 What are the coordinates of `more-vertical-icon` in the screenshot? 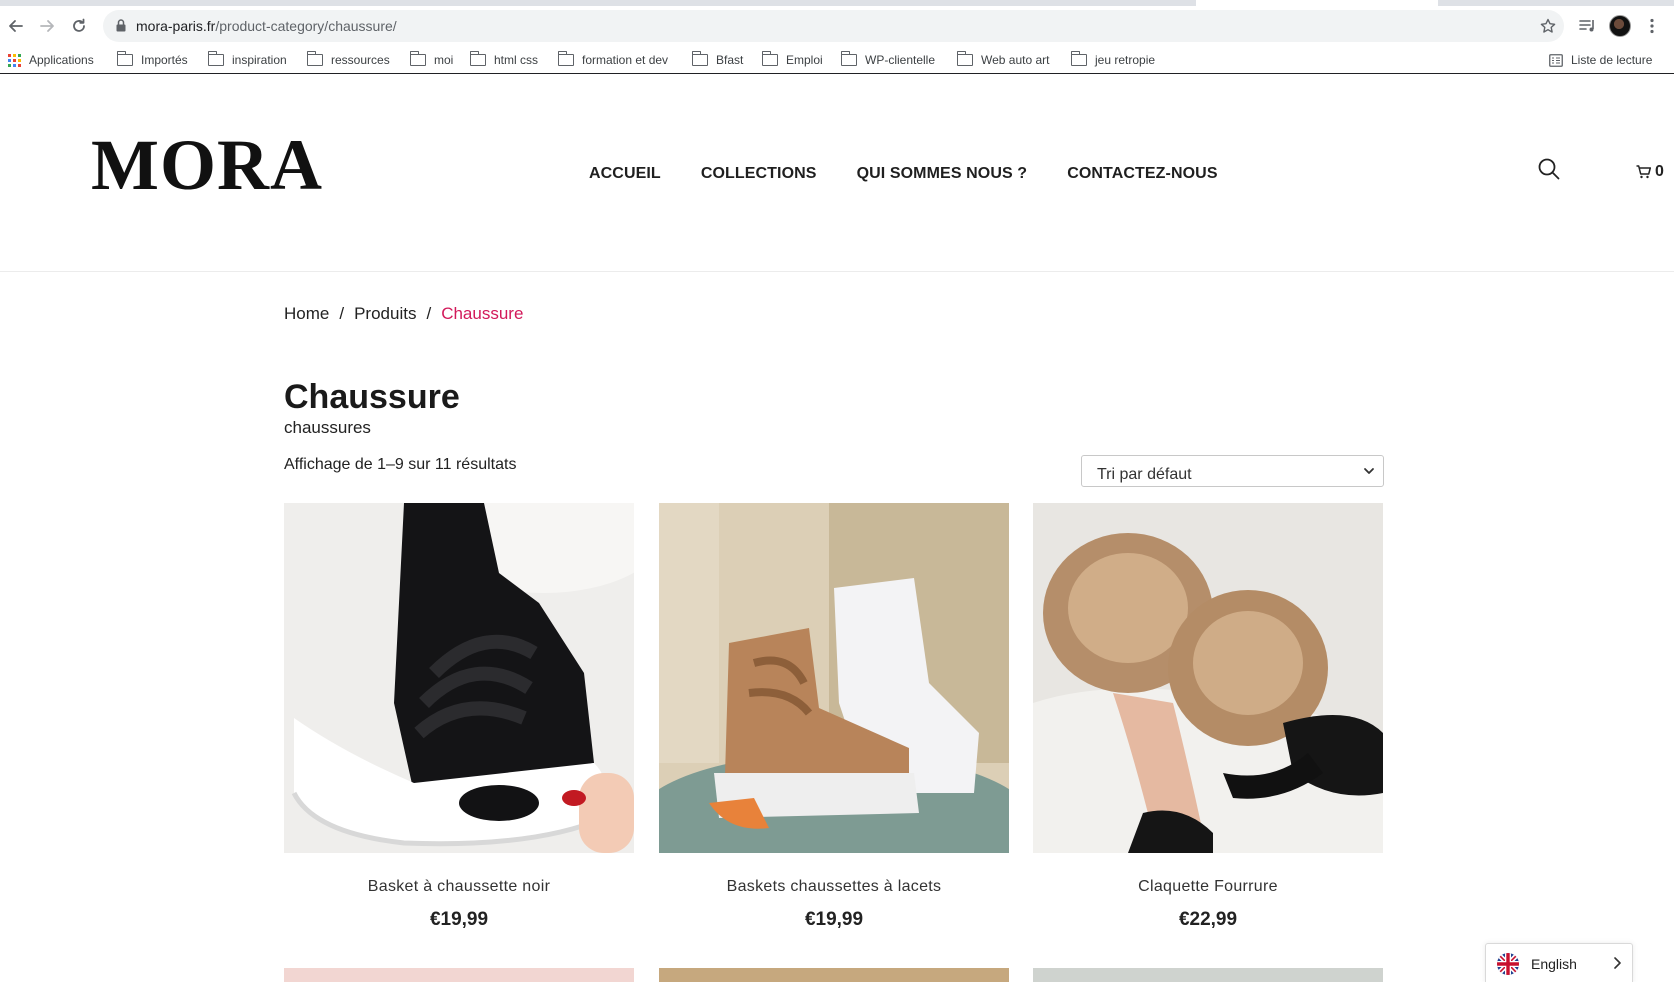 It's located at (1652, 26).